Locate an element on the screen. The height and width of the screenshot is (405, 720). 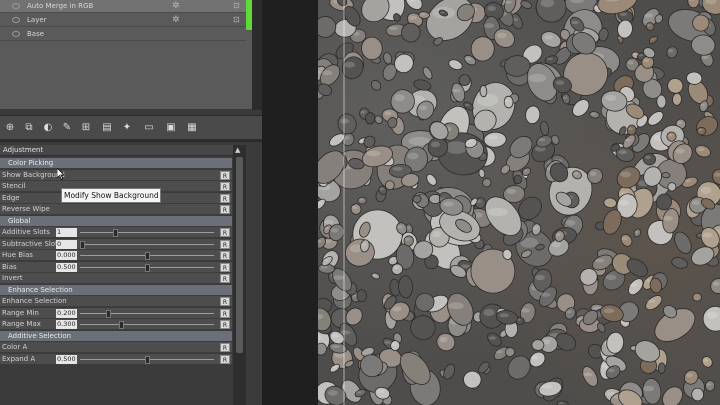
property-row: Subtractive Slots 0 R is located at coordinates (116, 244).